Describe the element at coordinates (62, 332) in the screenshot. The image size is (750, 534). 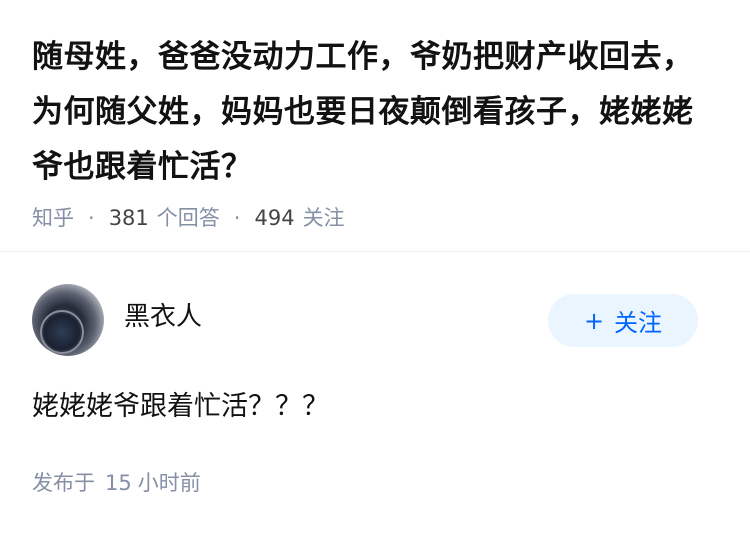
I see `avatar-image` at that location.